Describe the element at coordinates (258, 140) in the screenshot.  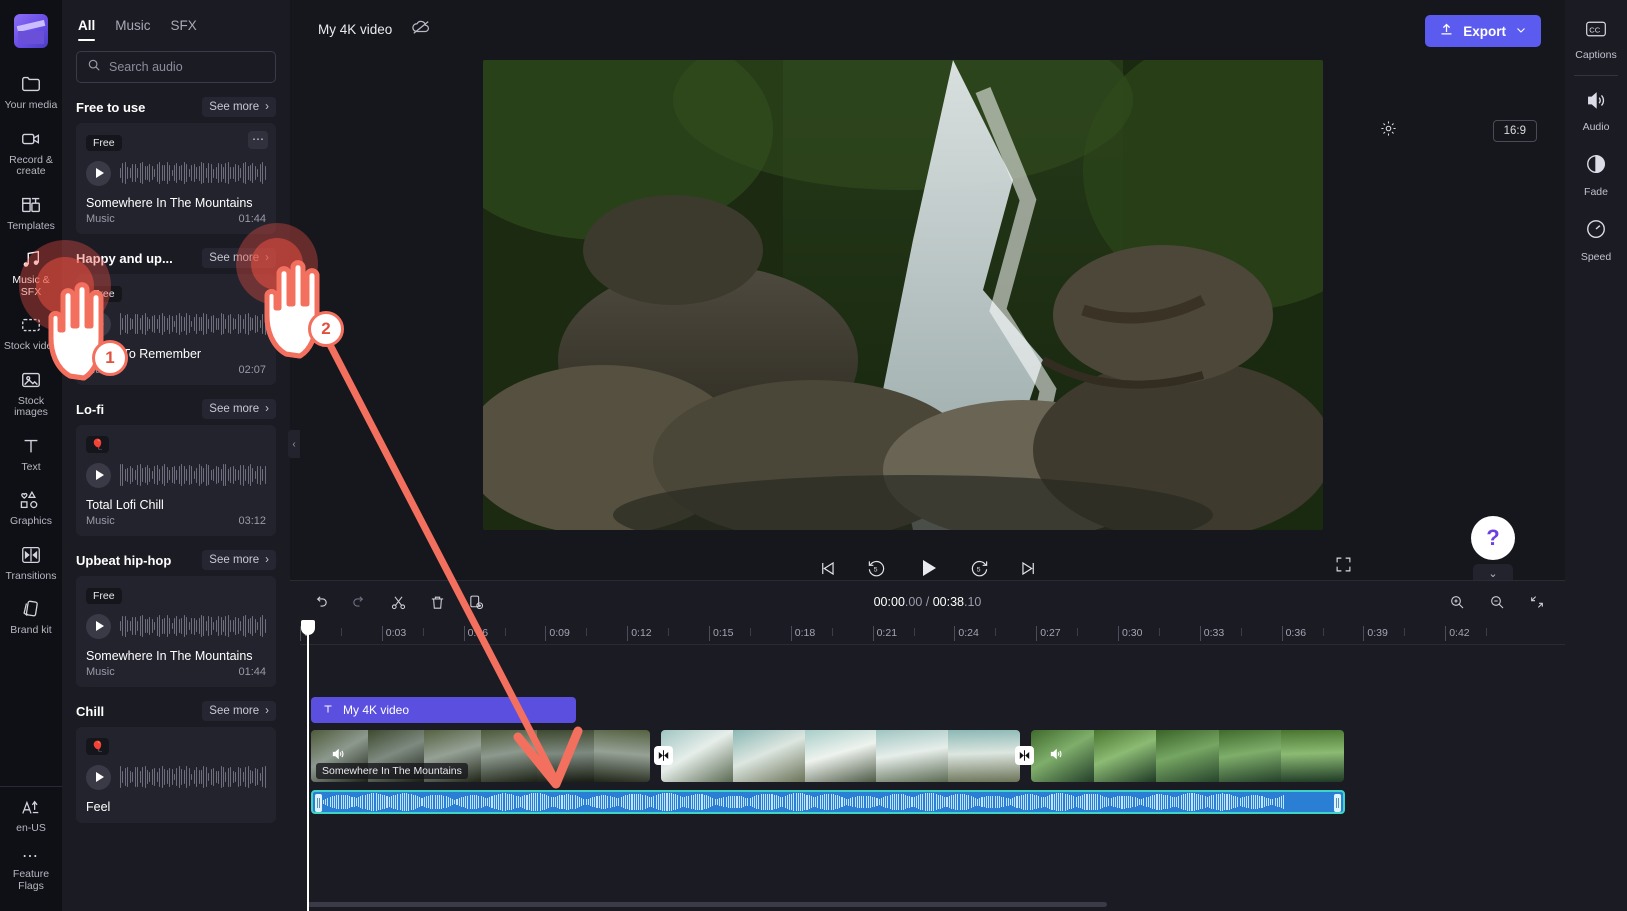
I see `card-menu-button: ⋯` at that location.